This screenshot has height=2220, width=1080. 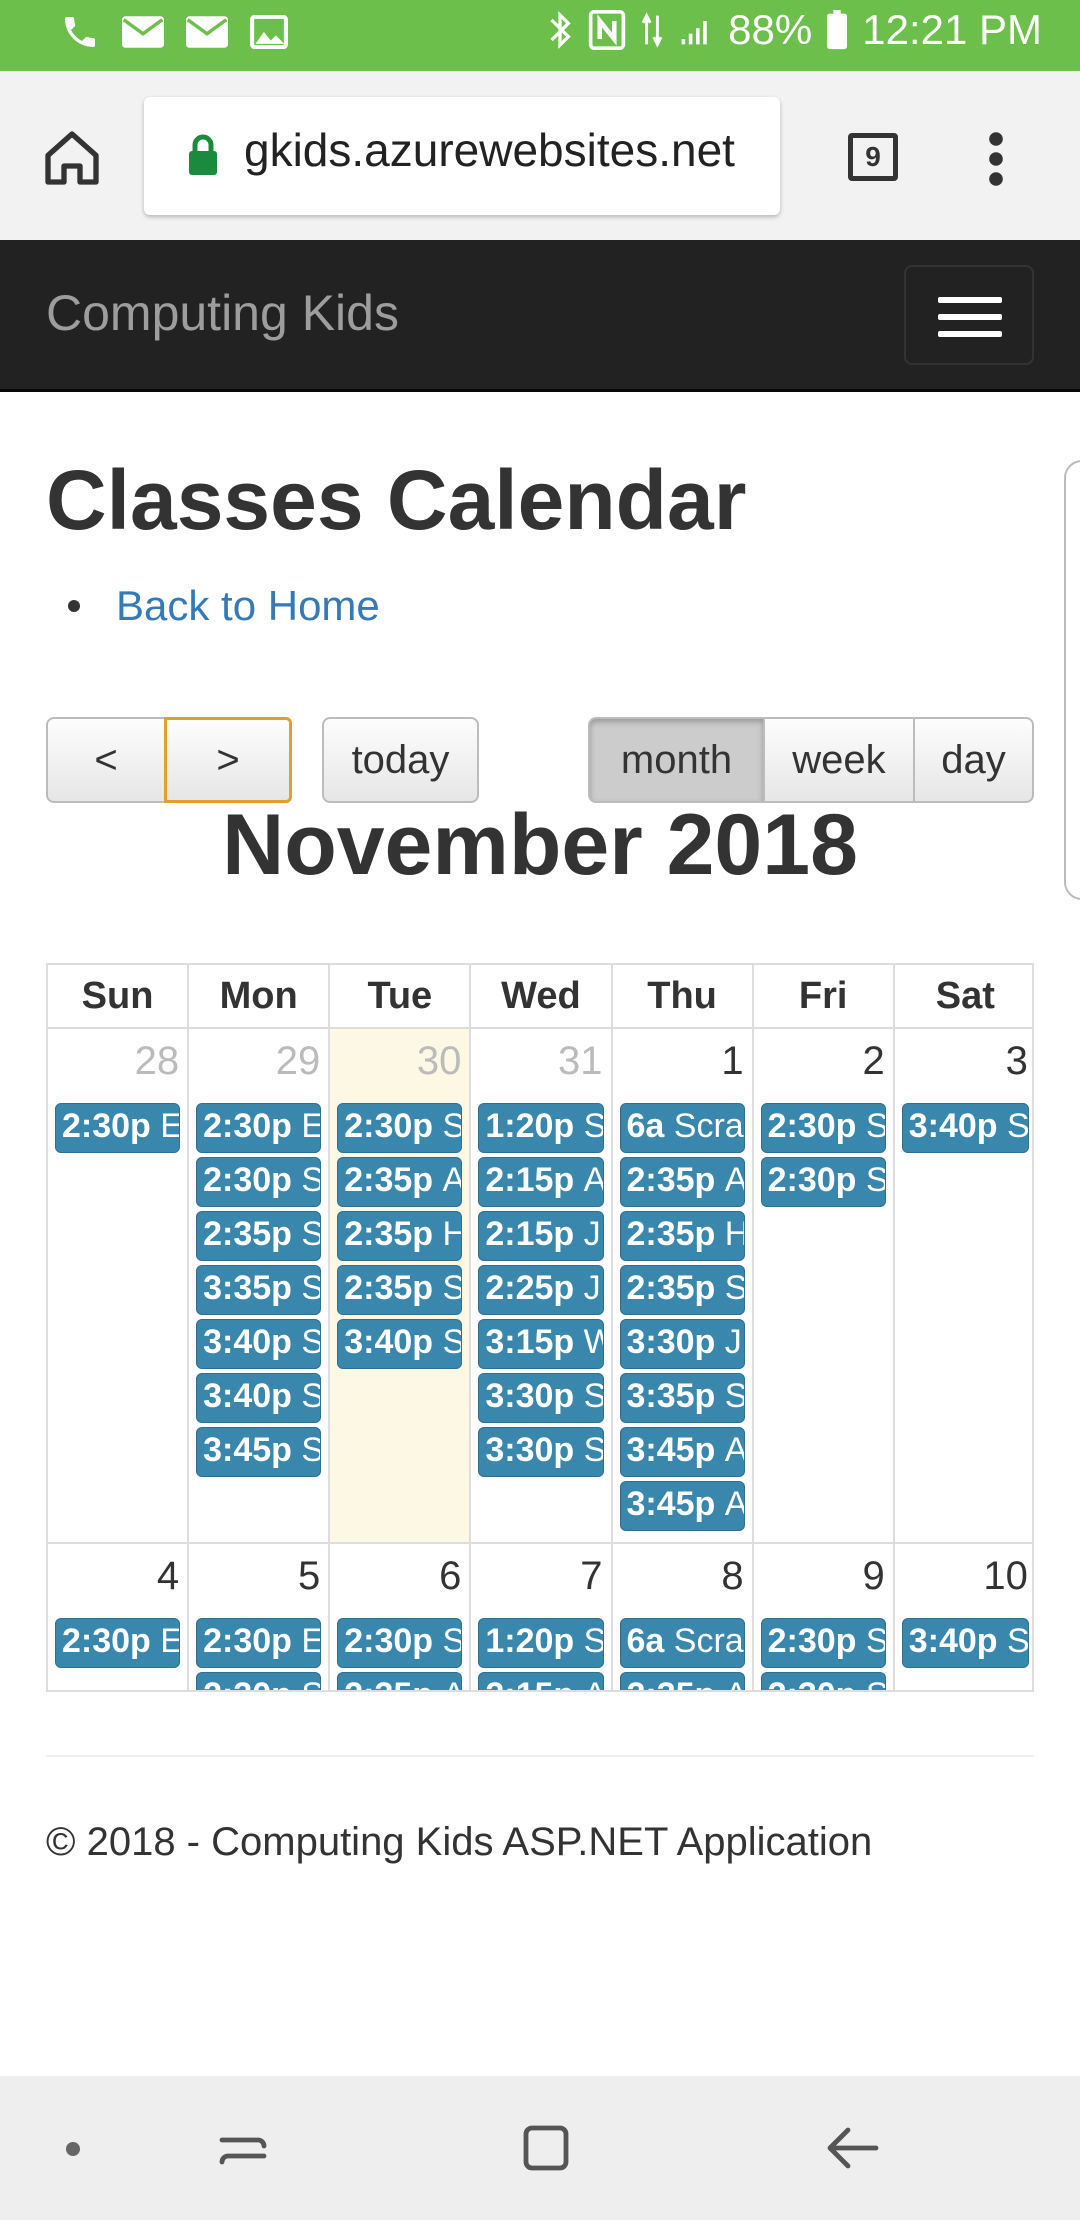 I want to click on week-view-button: week, so click(x=839, y=760).